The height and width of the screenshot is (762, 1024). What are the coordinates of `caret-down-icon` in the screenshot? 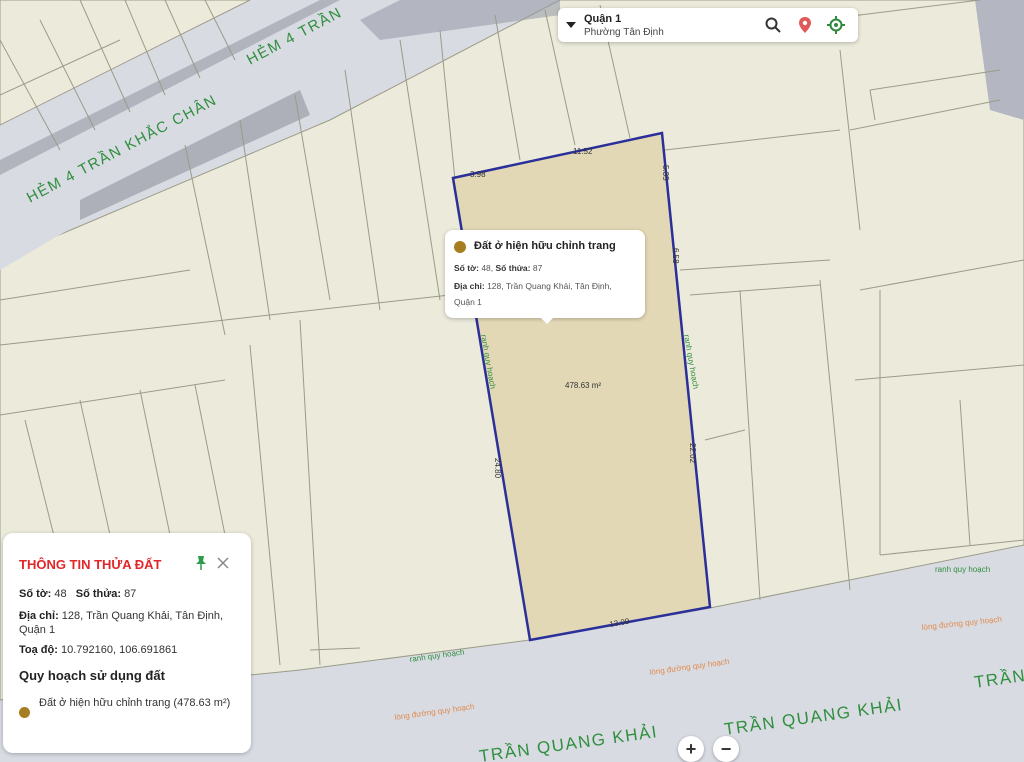 It's located at (571, 25).